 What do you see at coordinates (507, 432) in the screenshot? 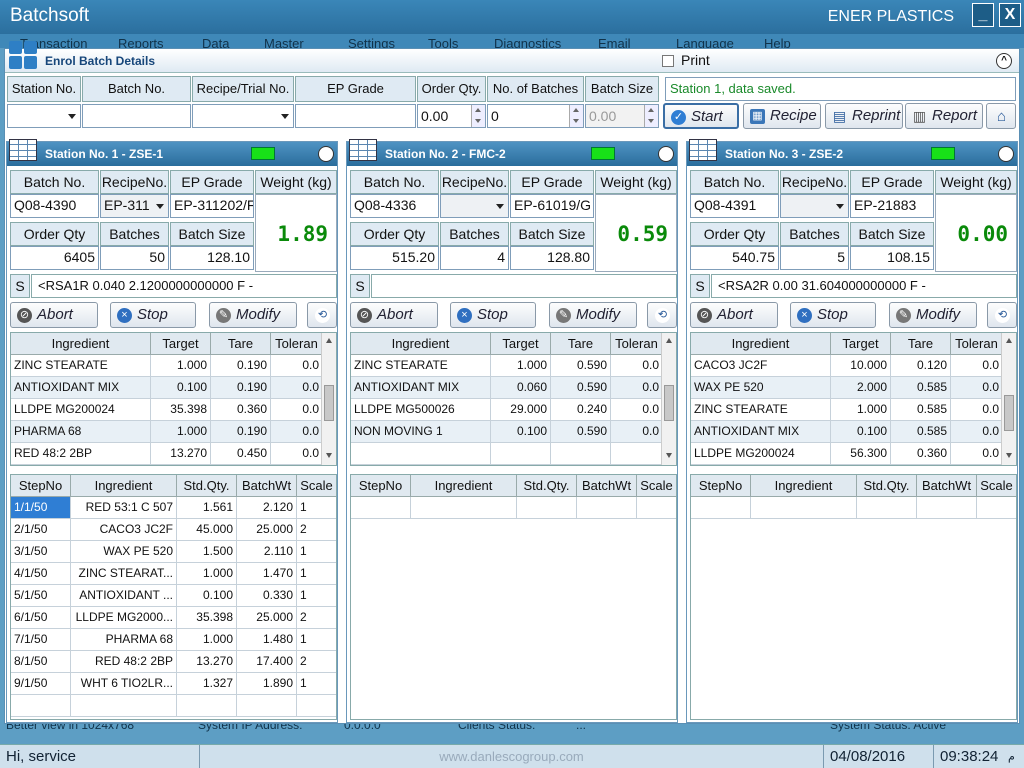
I see `table-row: NON MOVING 1 0.100 0.590 0.0` at bounding box center [507, 432].